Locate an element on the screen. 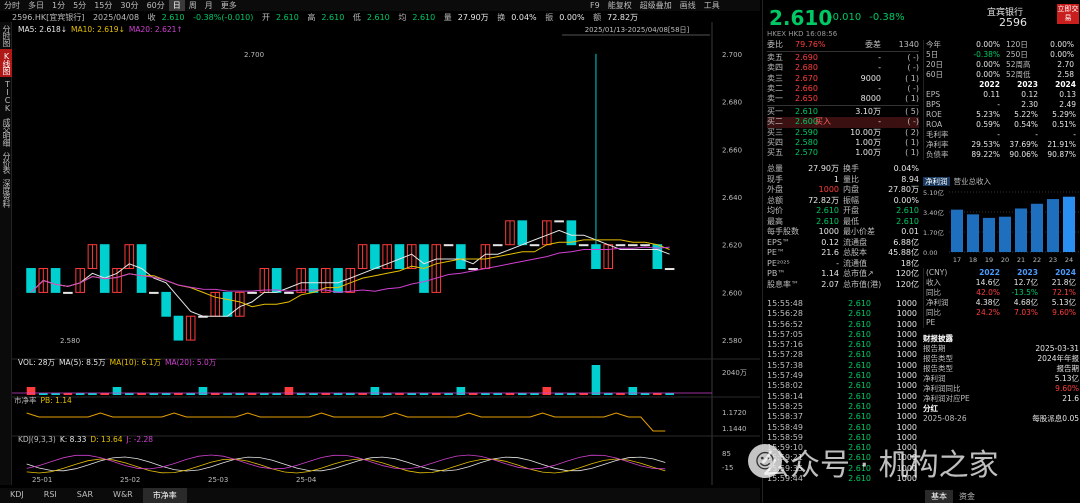 The image size is (1080, 503). period-tab: 60分 is located at coordinates (156, 5).